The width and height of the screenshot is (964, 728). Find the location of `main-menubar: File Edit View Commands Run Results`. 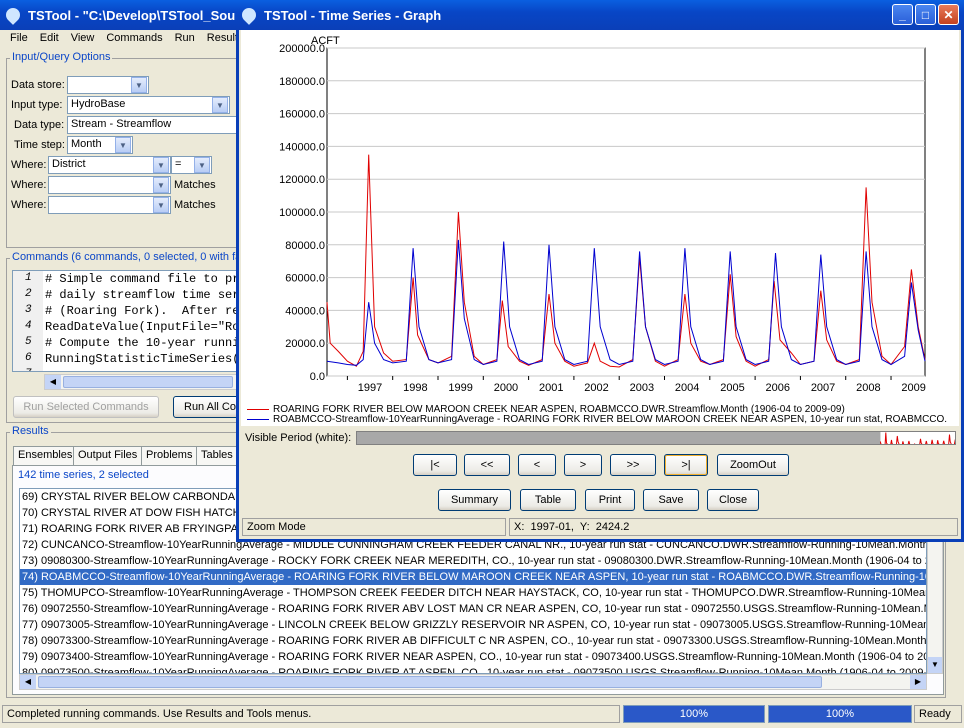

main-menubar: File Edit View Commands Run Results is located at coordinates (126, 39).